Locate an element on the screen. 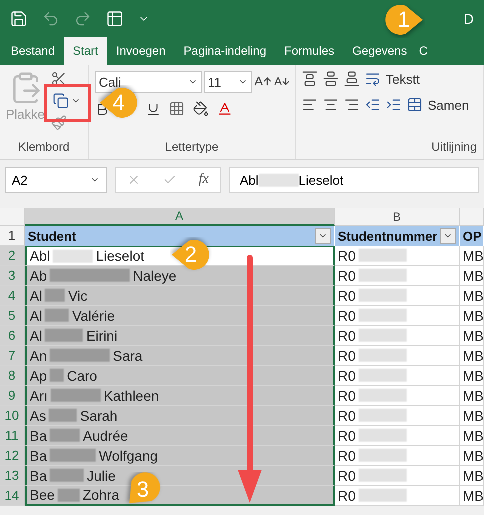  header-cell: Studentnummer is located at coordinates (397, 236).